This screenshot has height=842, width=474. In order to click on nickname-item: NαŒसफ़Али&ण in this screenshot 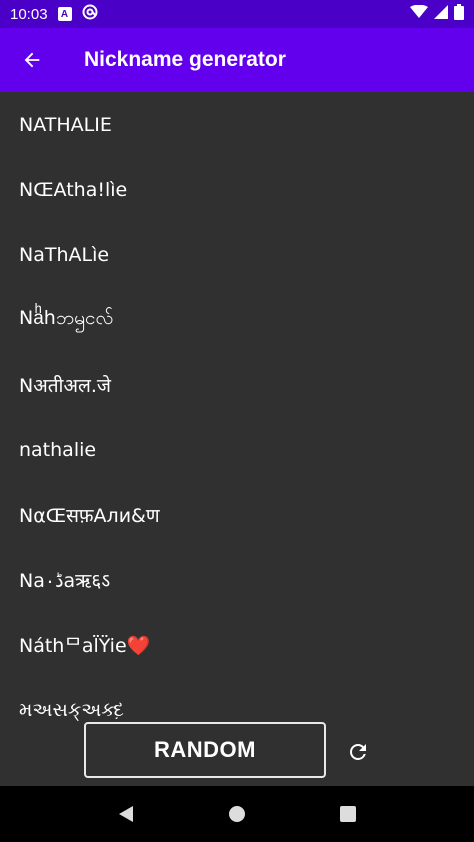, I will do `click(237, 514)`.